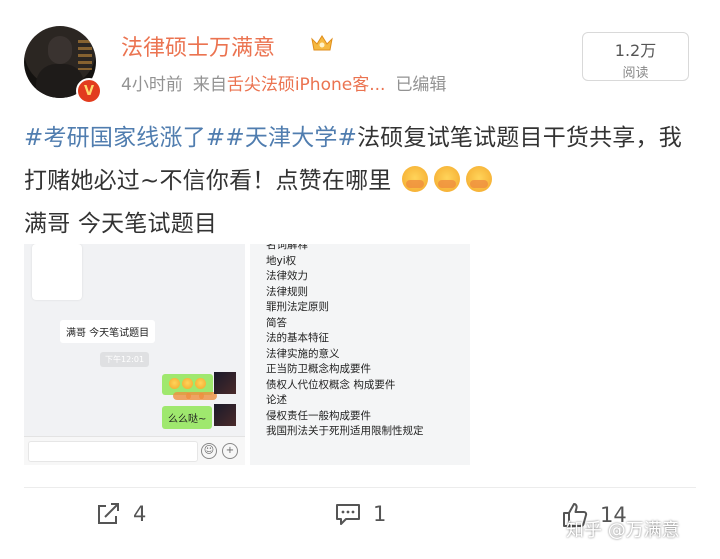  Describe the element at coordinates (276, 400) in the screenshot. I see `notes-line: 论述` at that location.